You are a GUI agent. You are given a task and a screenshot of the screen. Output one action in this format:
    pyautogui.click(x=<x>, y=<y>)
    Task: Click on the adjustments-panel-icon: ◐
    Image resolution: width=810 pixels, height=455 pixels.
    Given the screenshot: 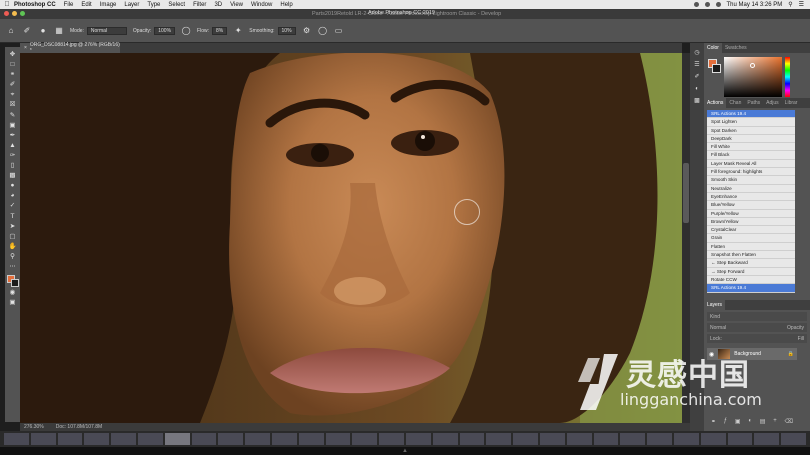 What is the action you would take?
    pyautogui.click(x=697, y=89)
    